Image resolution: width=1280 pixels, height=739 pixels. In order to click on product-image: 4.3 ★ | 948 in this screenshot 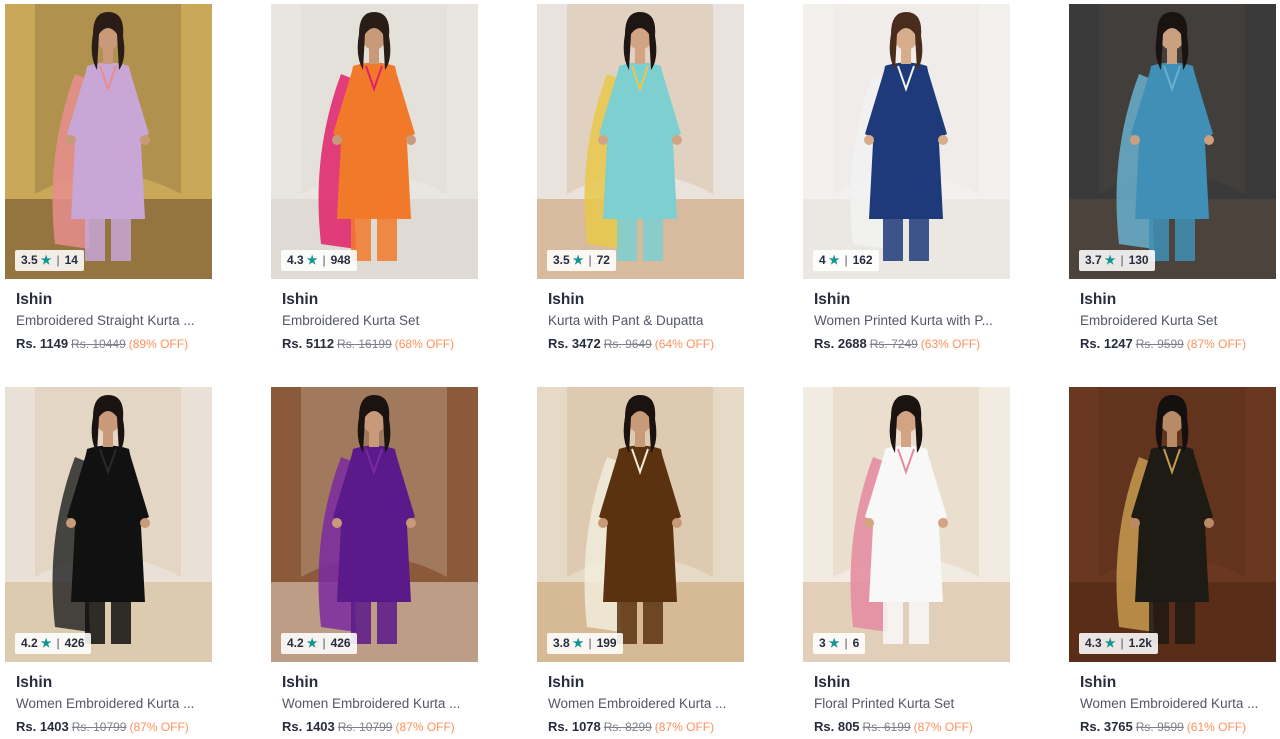, I will do `click(374, 141)`.